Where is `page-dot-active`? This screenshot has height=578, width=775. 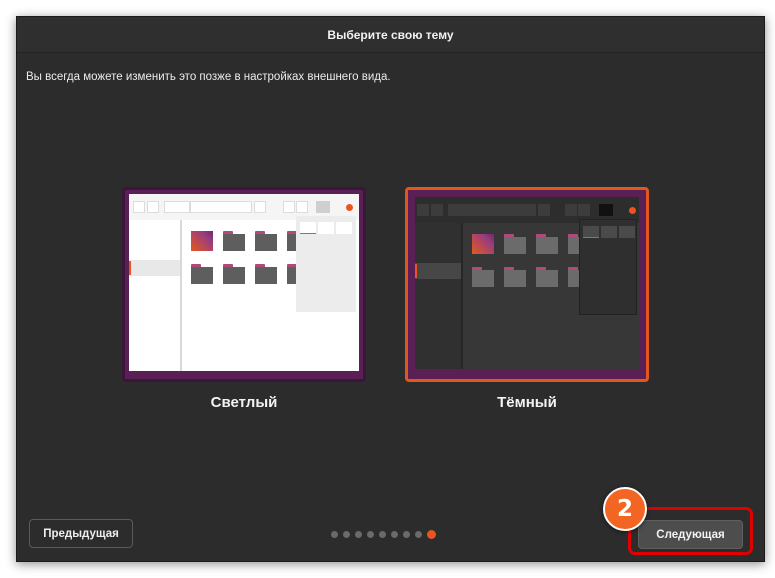 page-dot-active is located at coordinates (431, 534).